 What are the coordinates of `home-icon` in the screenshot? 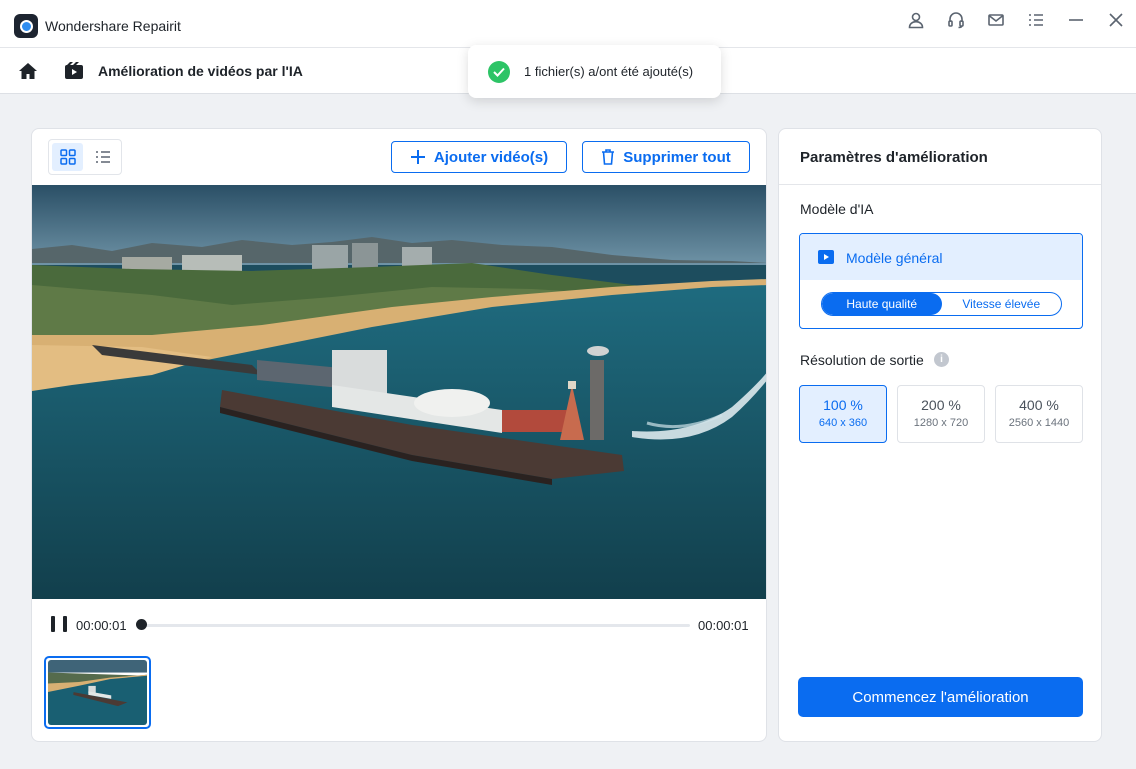 It's located at (28, 71).